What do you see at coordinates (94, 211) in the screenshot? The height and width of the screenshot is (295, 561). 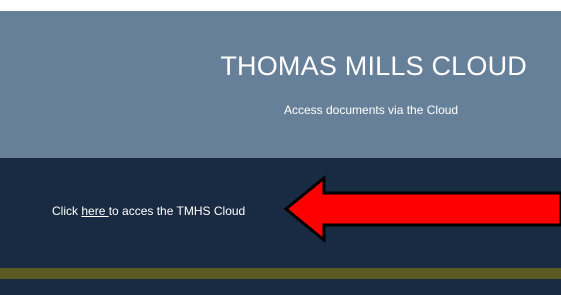 I see `cloud-access-link: here` at bounding box center [94, 211].